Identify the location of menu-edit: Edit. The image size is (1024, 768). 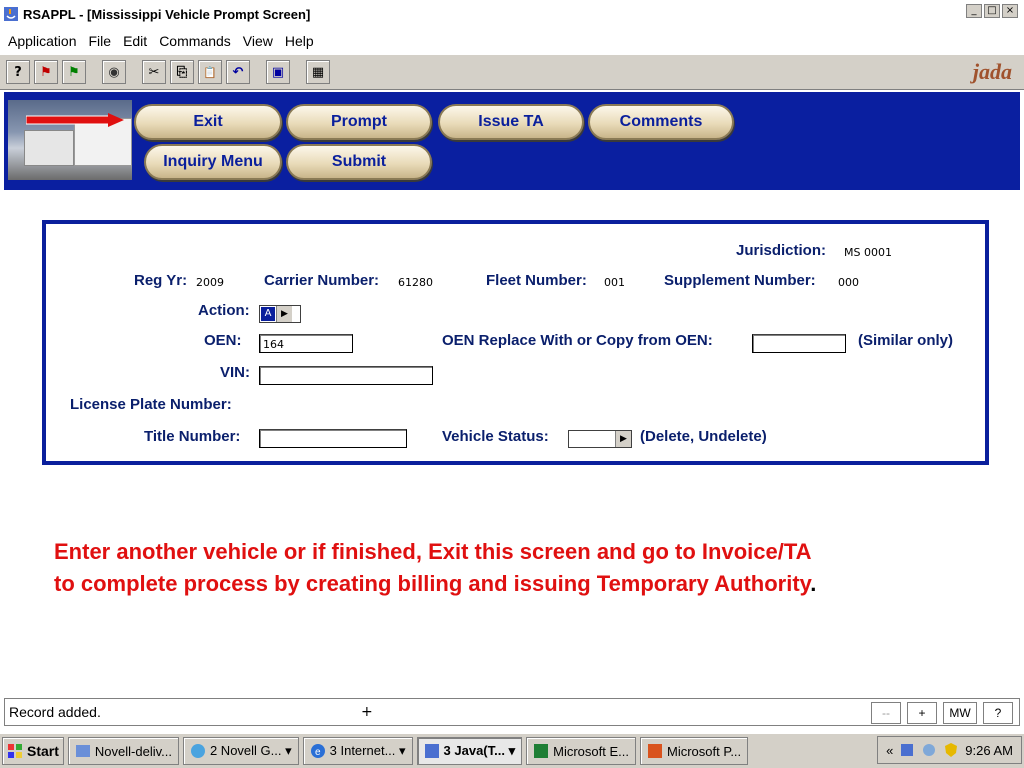
(135, 41).